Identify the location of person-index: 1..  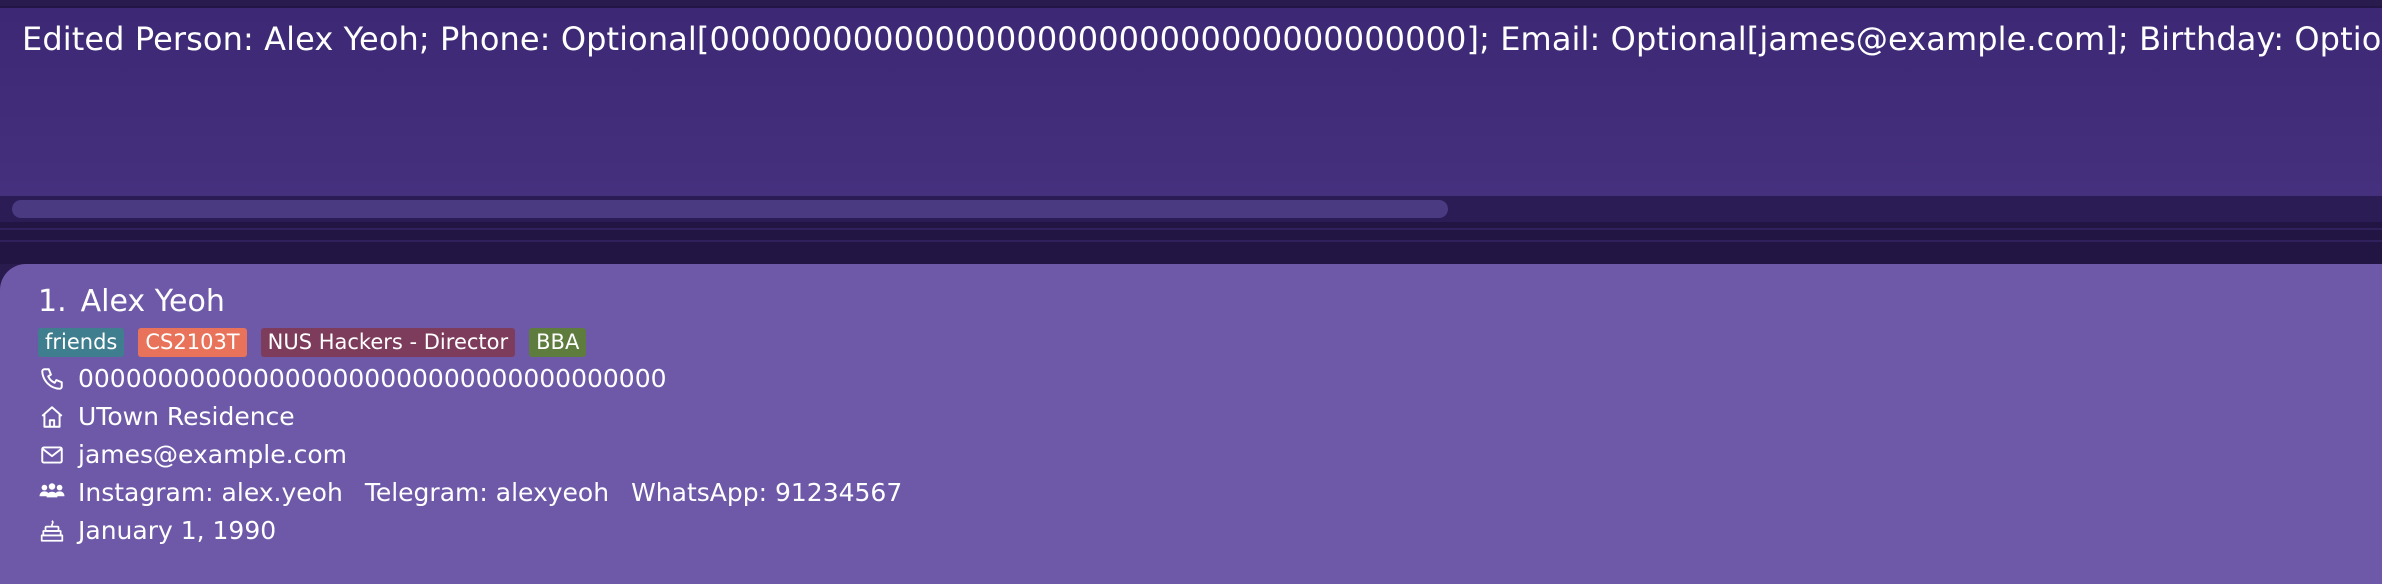
(52, 301).